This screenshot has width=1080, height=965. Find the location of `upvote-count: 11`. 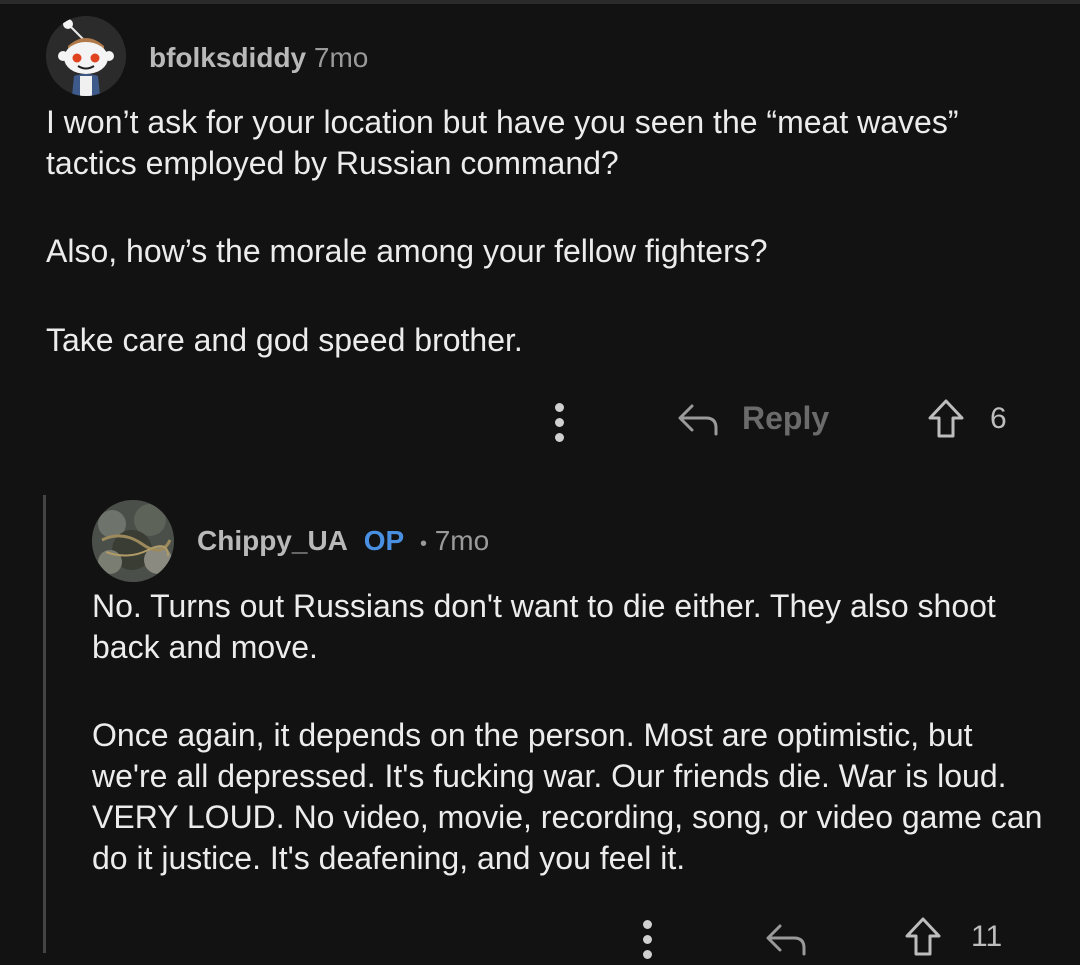

upvote-count: 11 is located at coordinates (987, 936).